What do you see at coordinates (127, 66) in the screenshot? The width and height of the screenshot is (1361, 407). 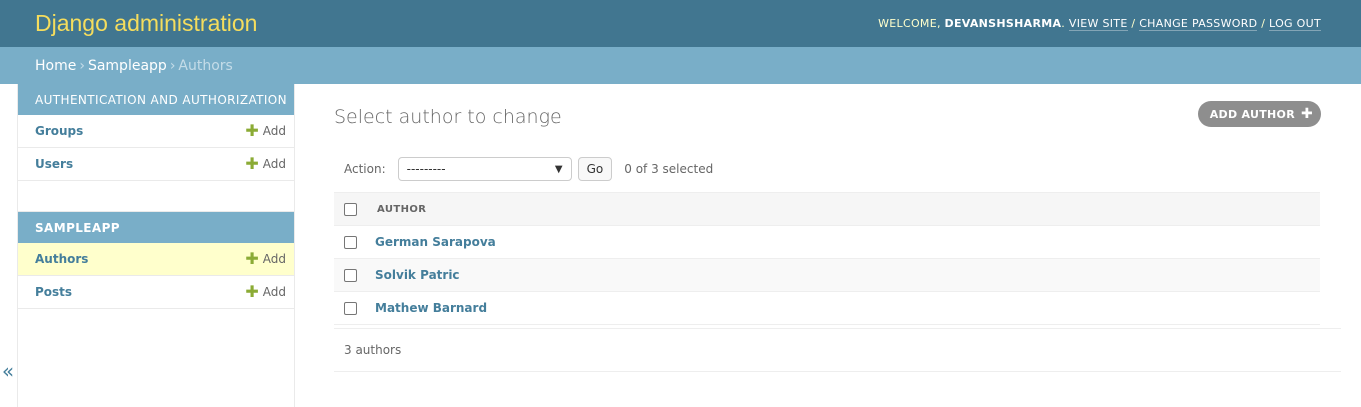 I see `breadcrumb-app: Sampleapp` at bounding box center [127, 66].